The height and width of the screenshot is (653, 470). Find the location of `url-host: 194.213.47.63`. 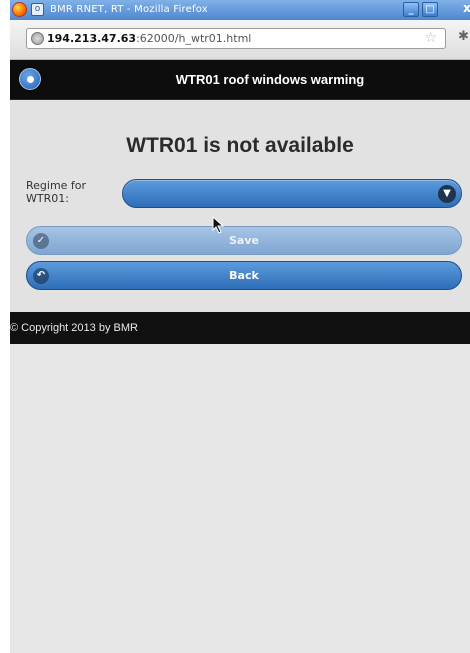

url-host: 194.213.47.63 is located at coordinates (92, 38).